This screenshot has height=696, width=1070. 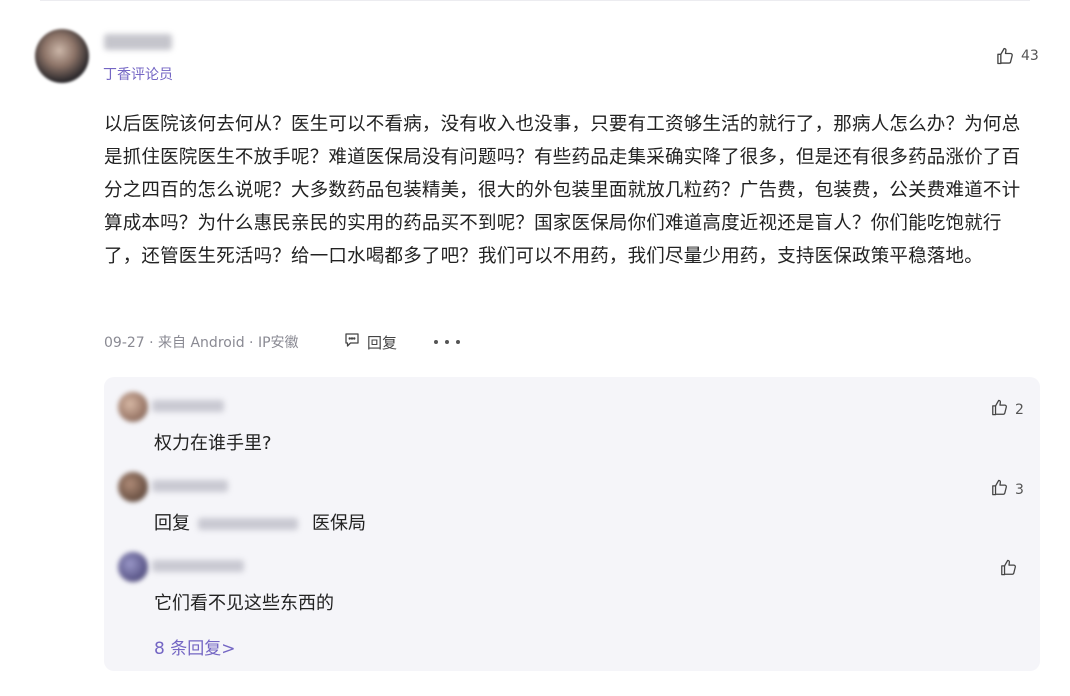 I want to click on reply-prefix: 回复, so click(x=172, y=523).